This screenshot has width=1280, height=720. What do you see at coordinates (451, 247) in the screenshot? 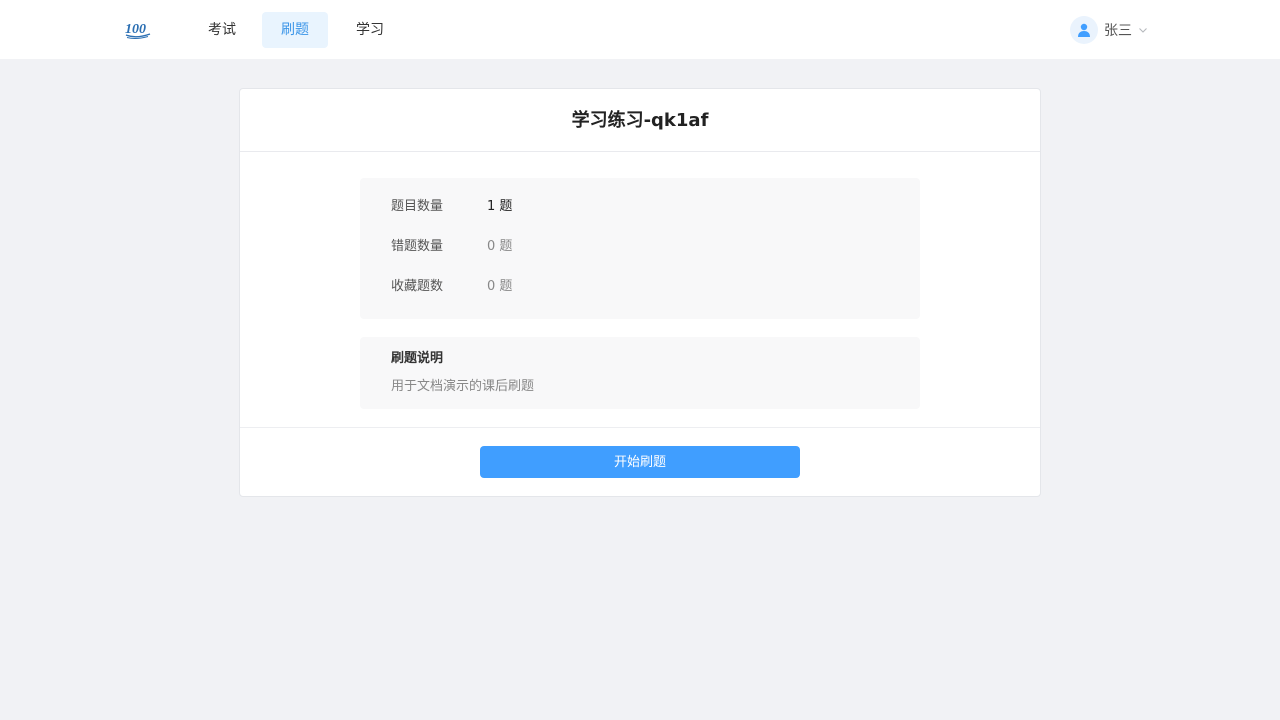
I see `stat-row-wrong-count: 错题数量 0 题` at bounding box center [451, 247].